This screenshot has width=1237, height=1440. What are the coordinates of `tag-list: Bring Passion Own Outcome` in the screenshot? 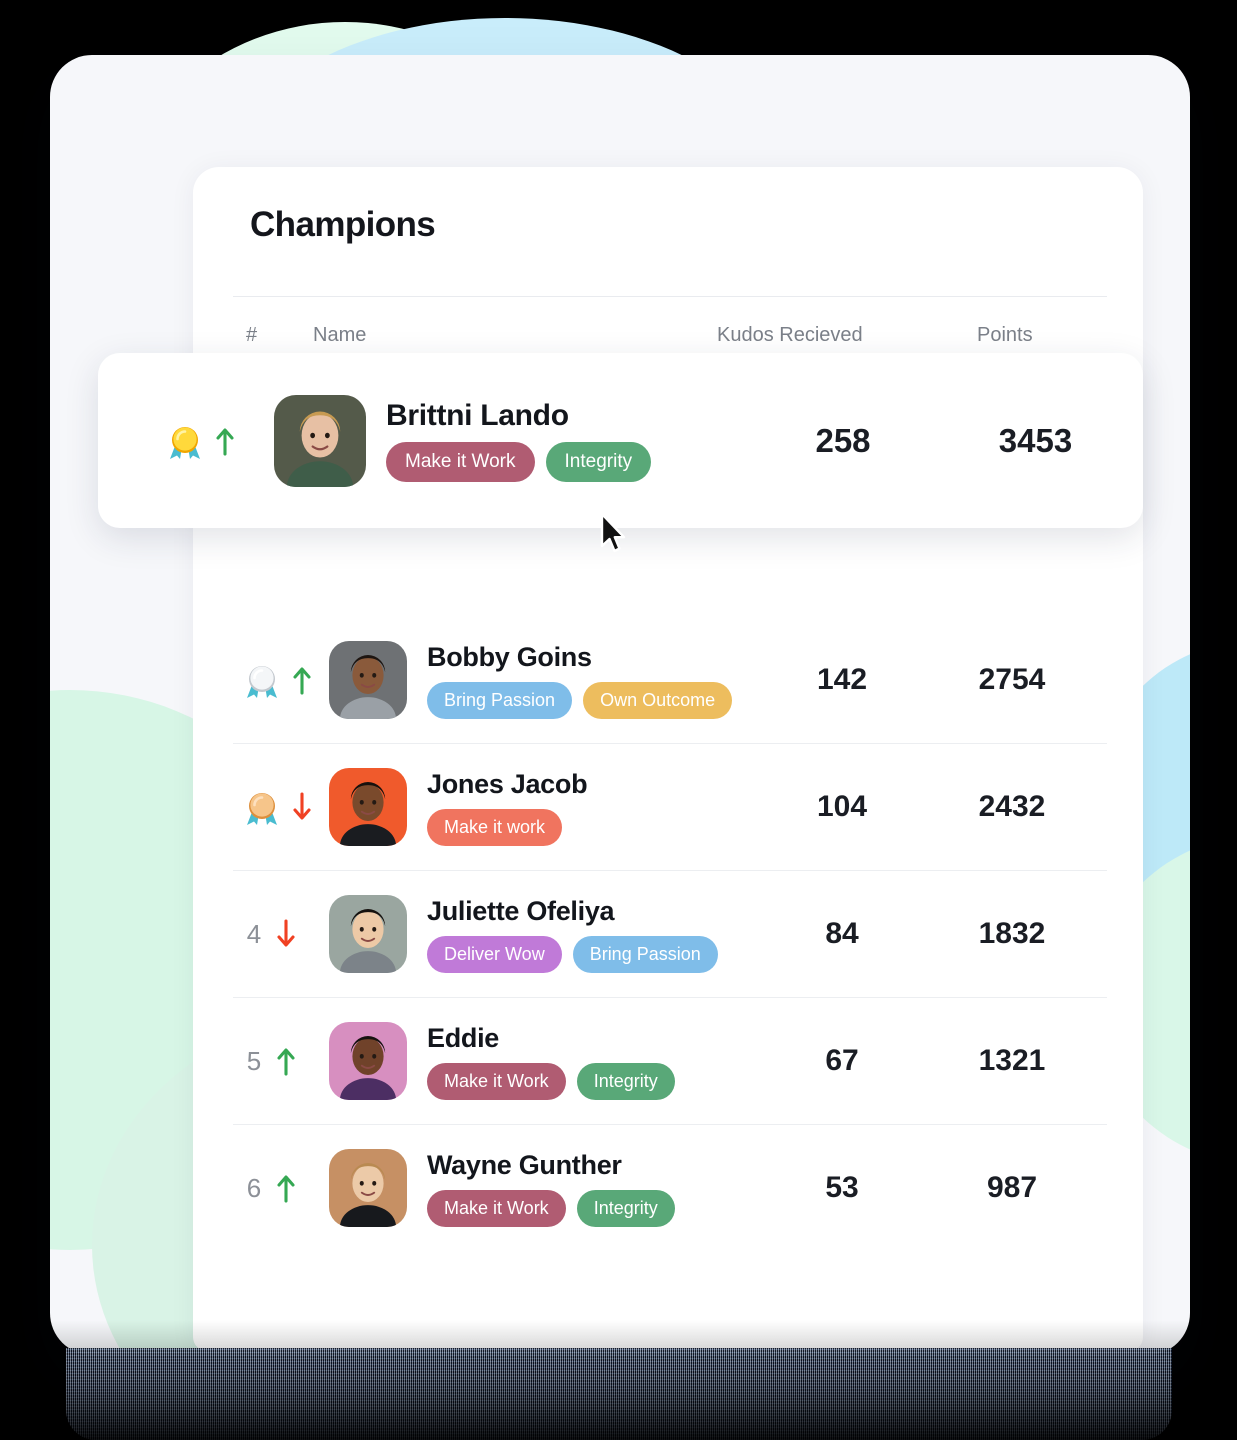 It's located at (597, 700).